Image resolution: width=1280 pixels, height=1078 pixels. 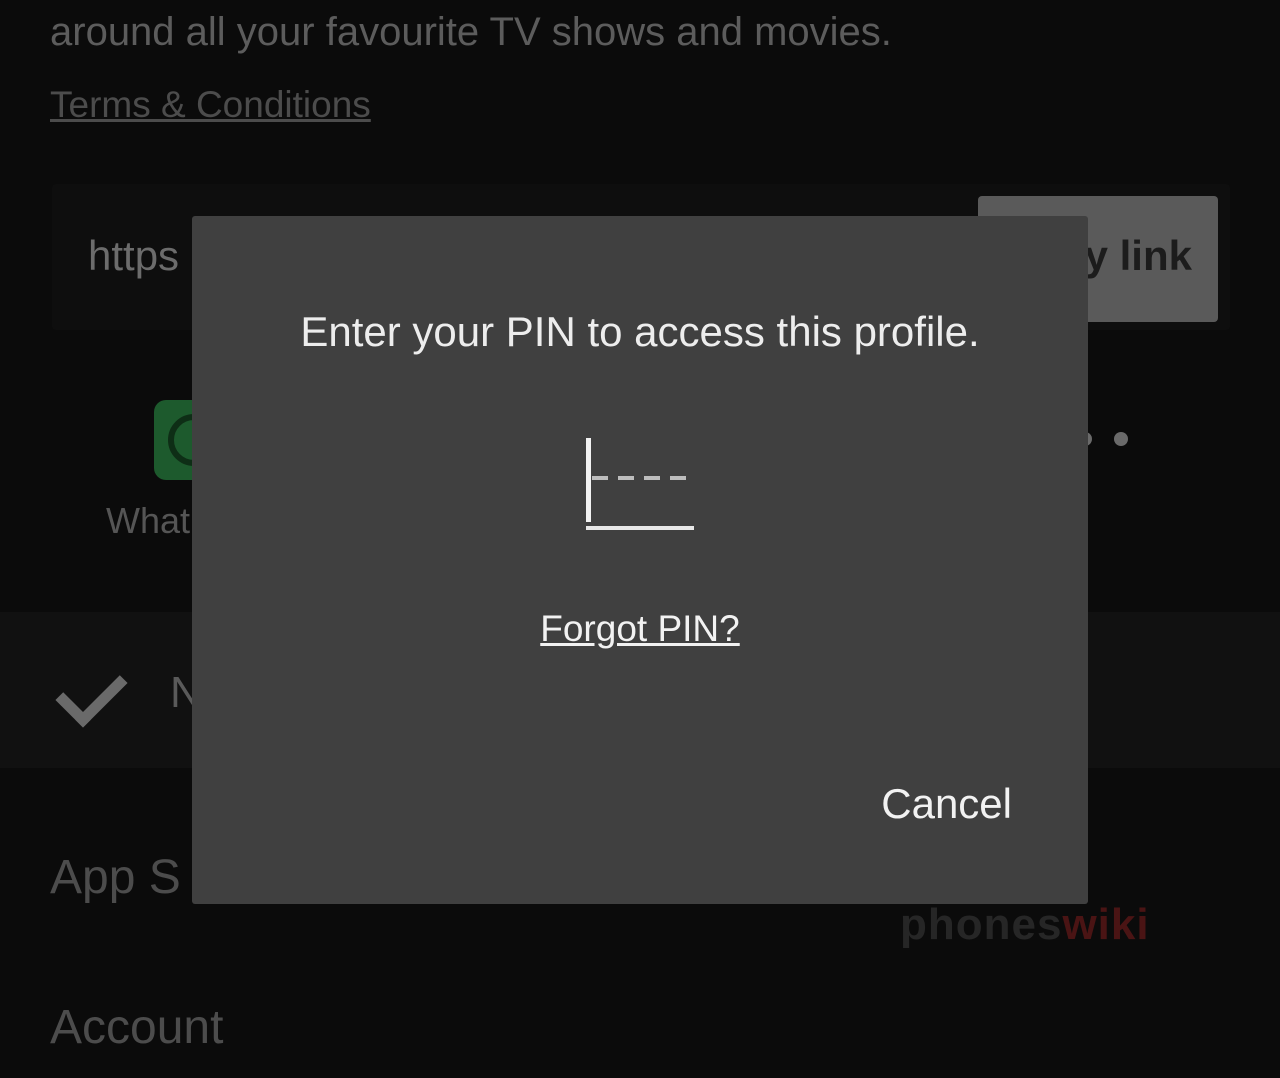 I want to click on watermark-part-1: phones, so click(x=981, y=924).